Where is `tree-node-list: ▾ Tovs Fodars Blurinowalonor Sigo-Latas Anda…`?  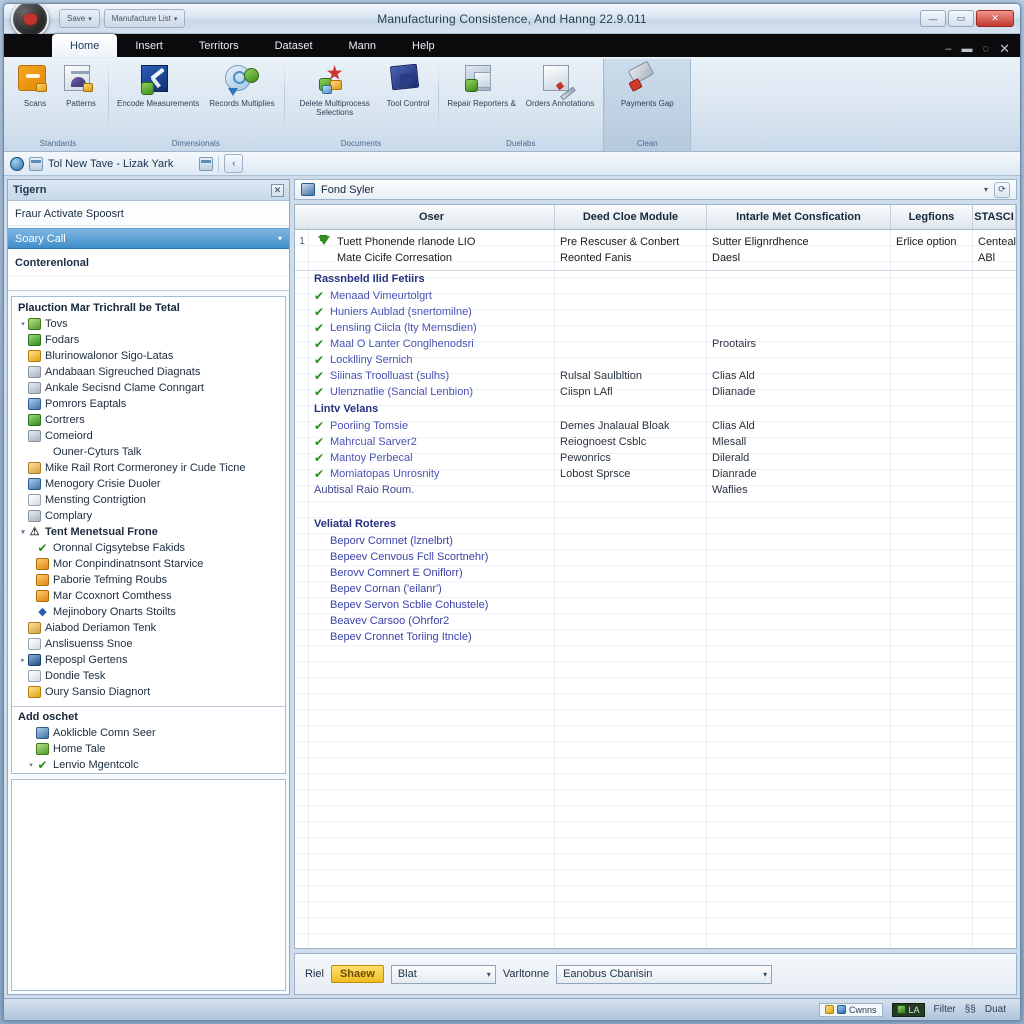
tree-node-list: ▾ Tovs Fodars Blurinowalonor Sigo-Latas Anda… is located at coordinates (148, 511).